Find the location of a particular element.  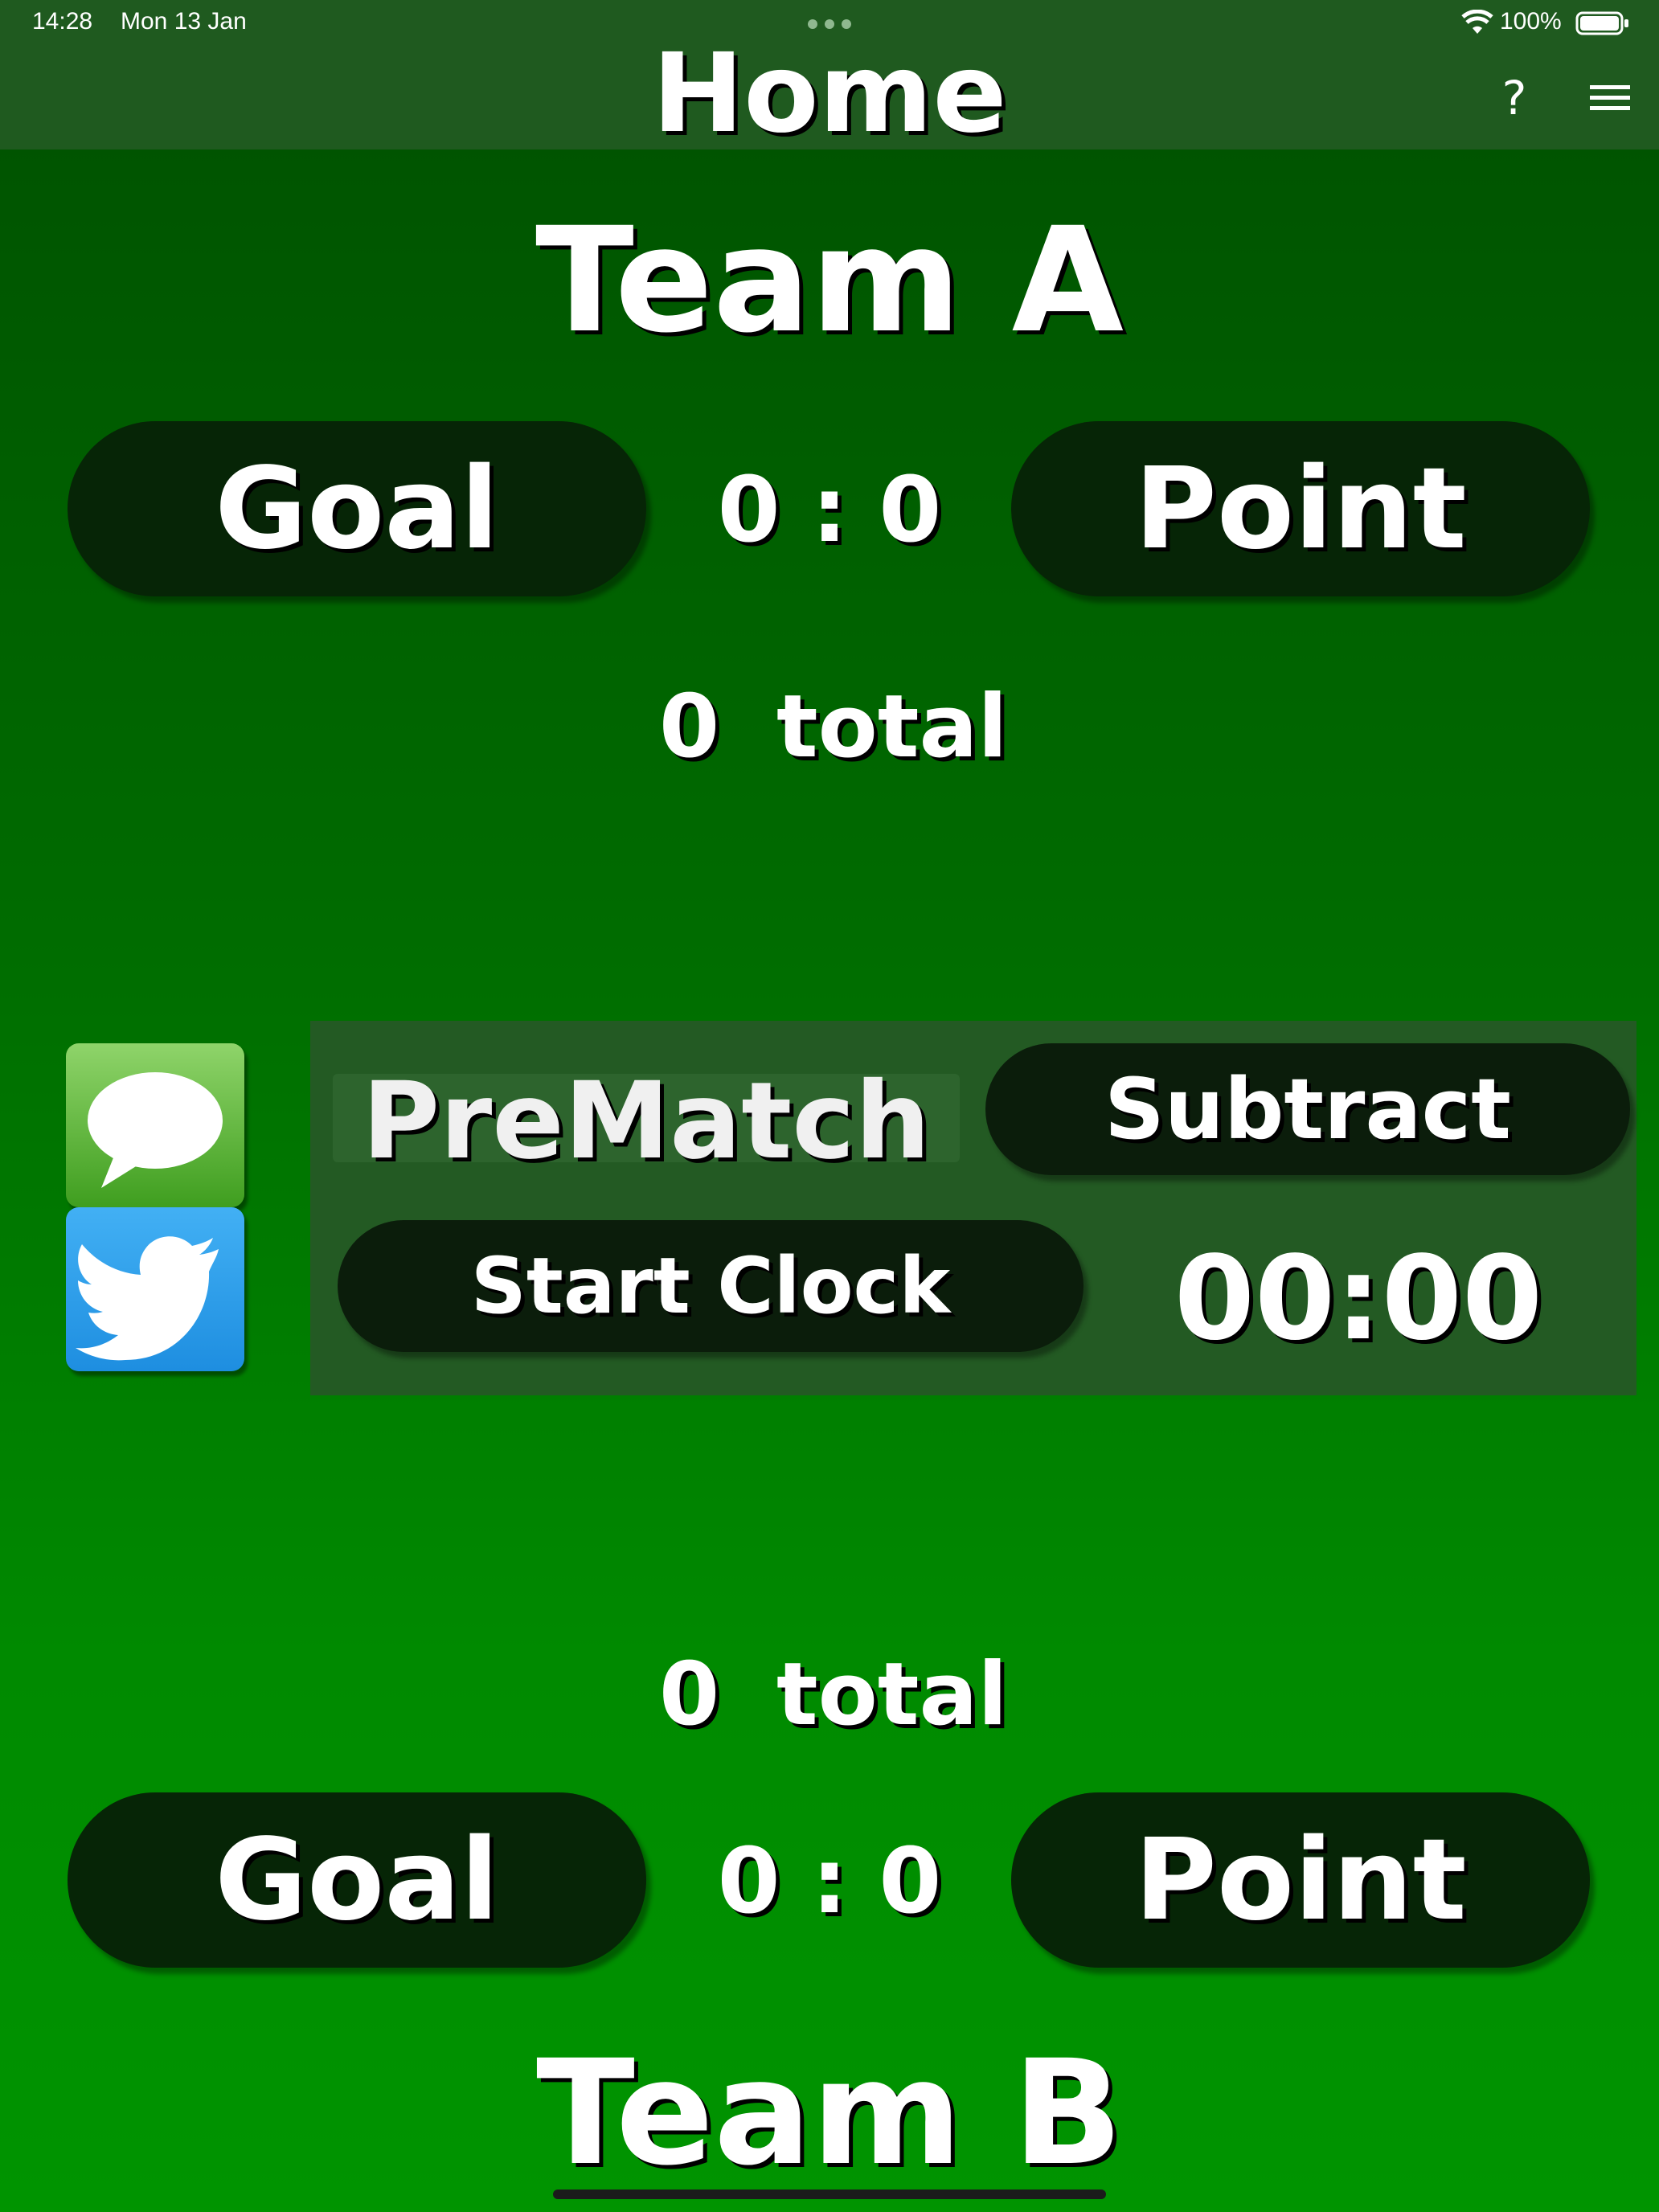

team-a-name: Team A is located at coordinates (829, 281).